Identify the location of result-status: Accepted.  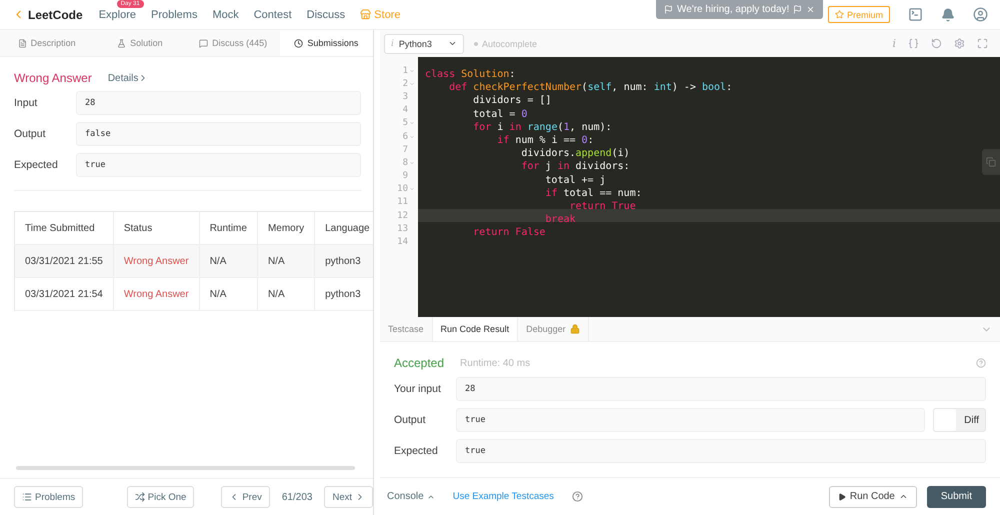
(419, 363).